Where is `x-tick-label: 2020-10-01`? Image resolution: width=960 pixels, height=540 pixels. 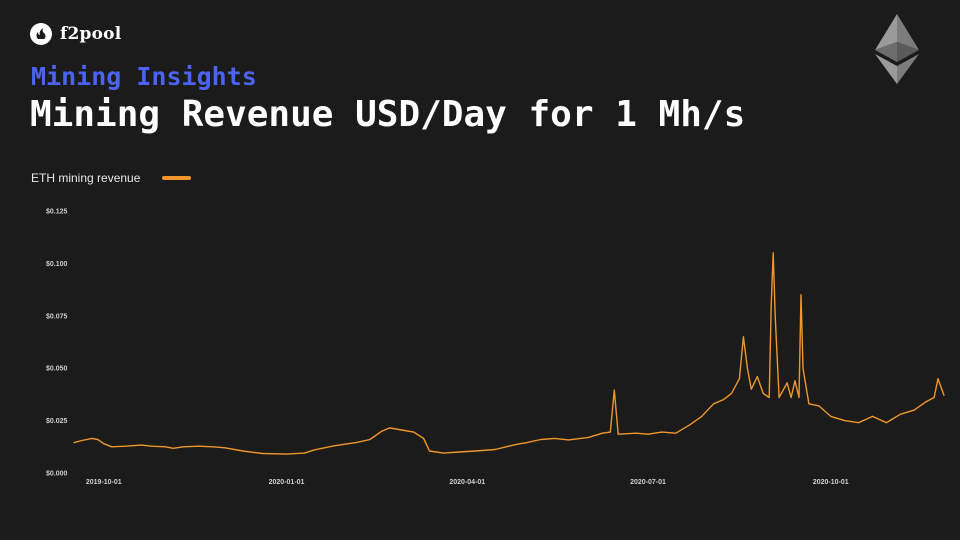
x-tick-label: 2020-10-01 is located at coordinates (831, 482).